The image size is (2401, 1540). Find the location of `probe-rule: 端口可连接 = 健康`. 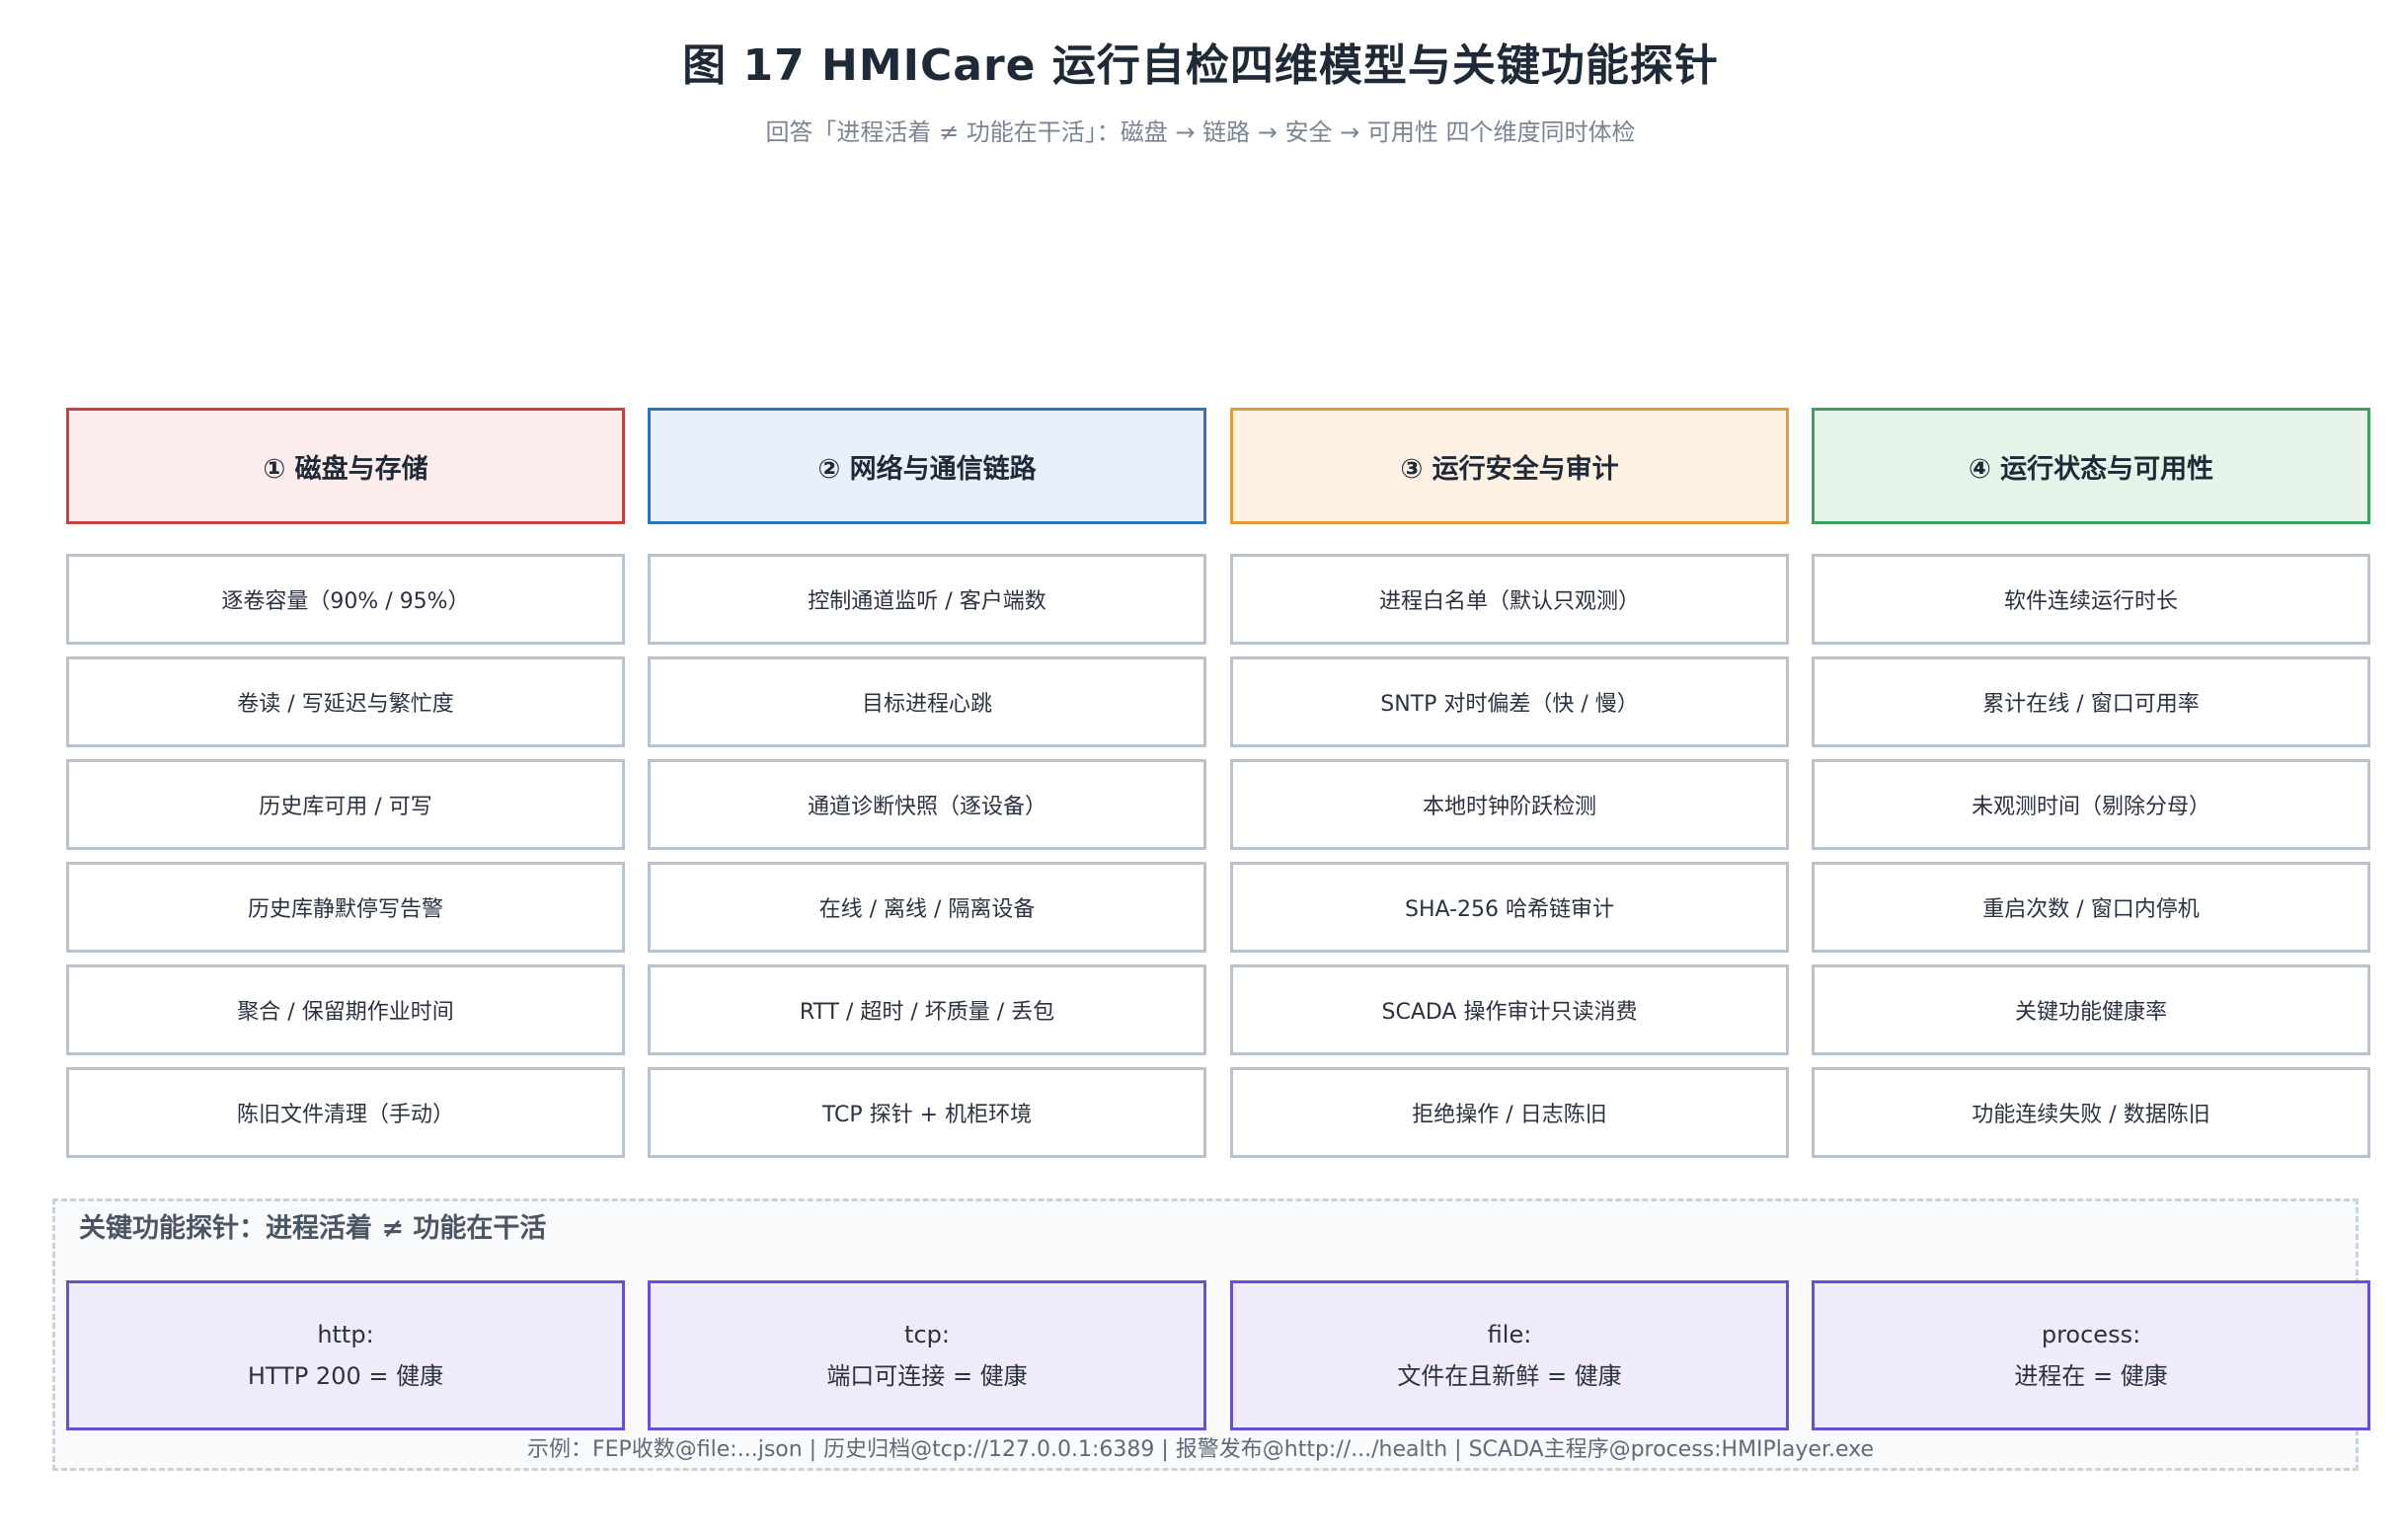

probe-rule: 端口可连接 = 健康 is located at coordinates (927, 1376).